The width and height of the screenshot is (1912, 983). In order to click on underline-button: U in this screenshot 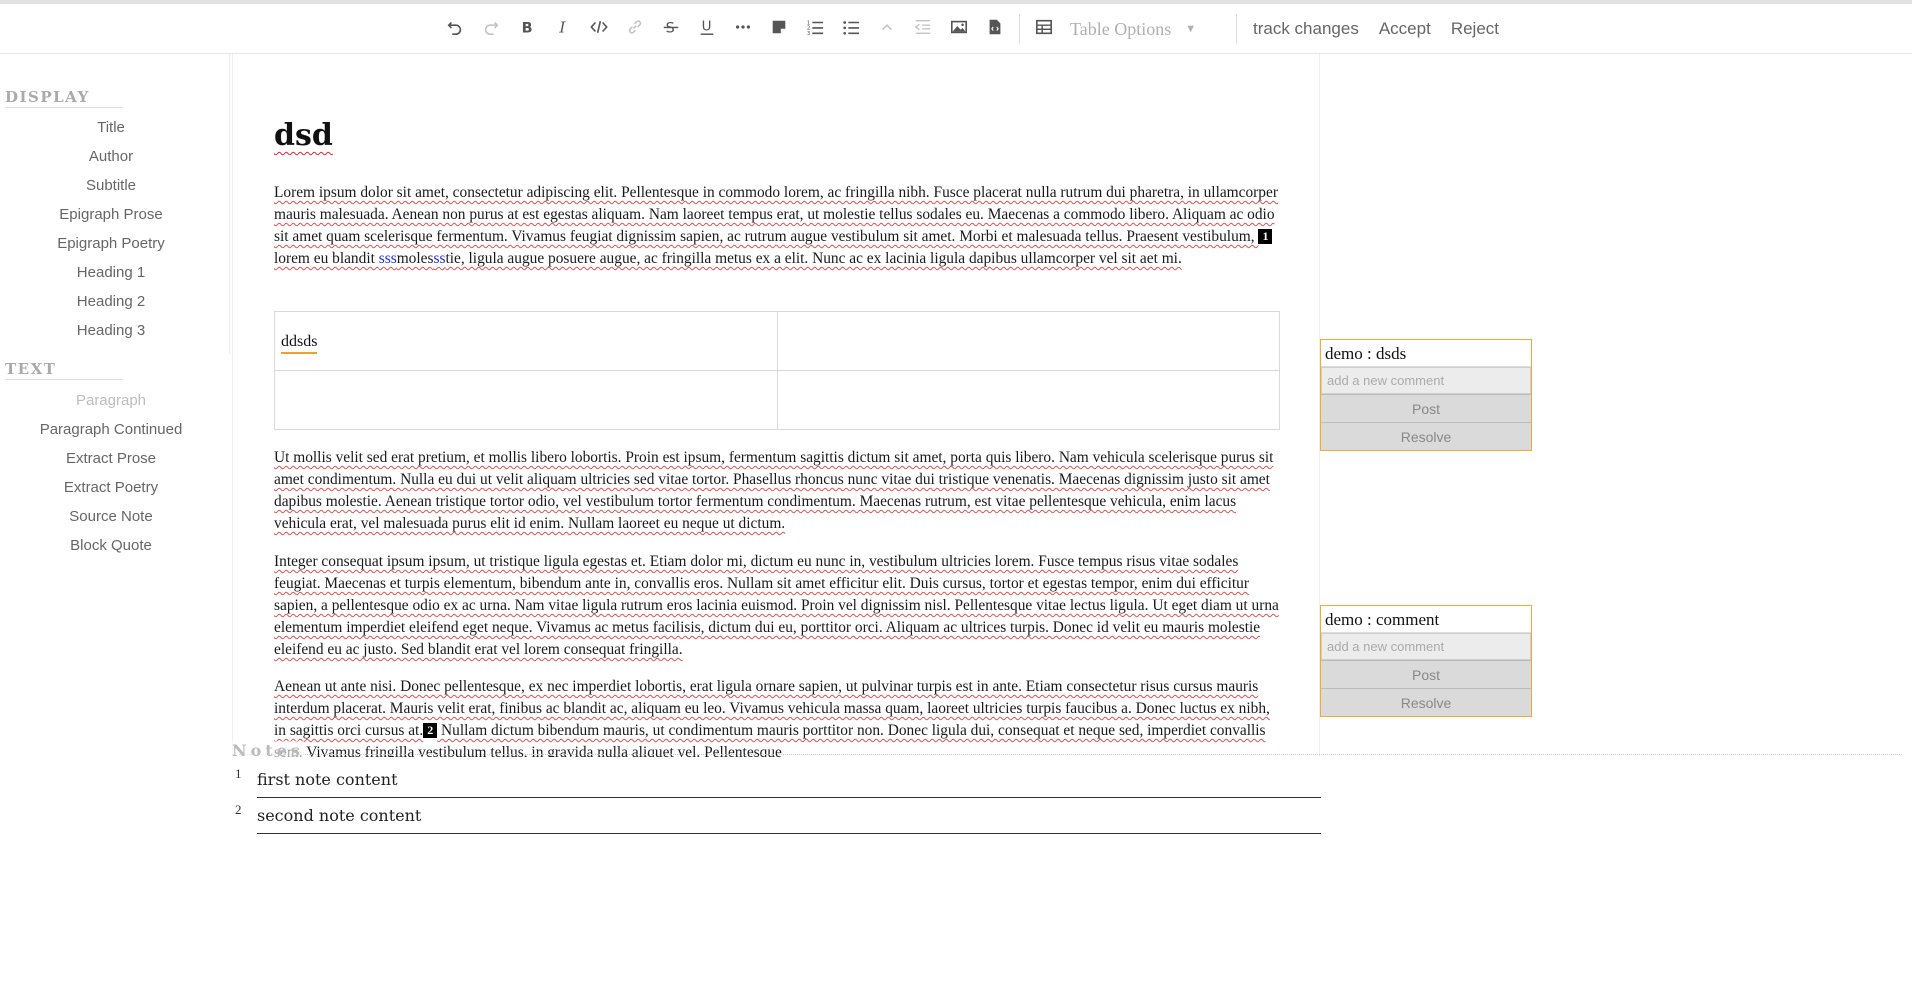, I will do `click(707, 29)`.